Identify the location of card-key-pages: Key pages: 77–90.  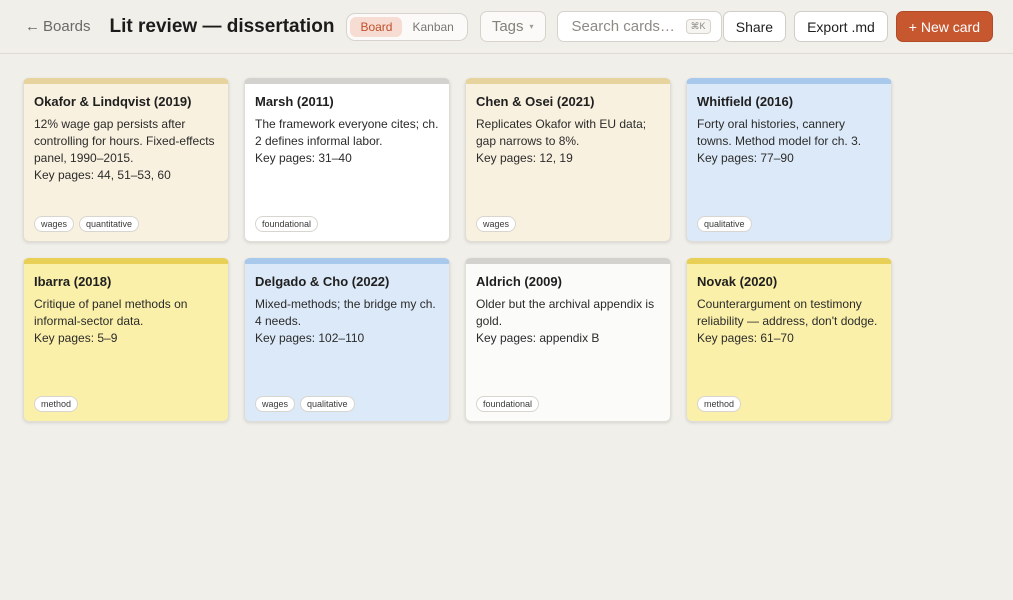
(745, 158).